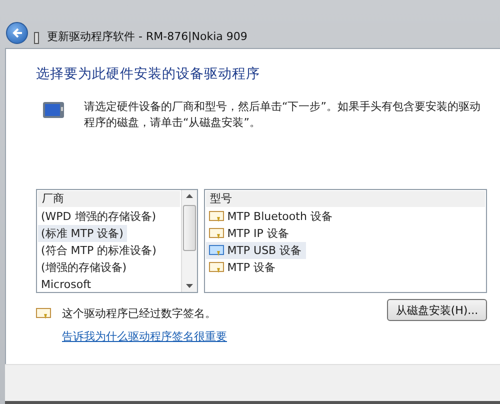 The height and width of the screenshot is (404, 500). What do you see at coordinates (271, 216) in the screenshot?
I see `model-item: MTP Bluetooth 设备` at bounding box center [271, 216].